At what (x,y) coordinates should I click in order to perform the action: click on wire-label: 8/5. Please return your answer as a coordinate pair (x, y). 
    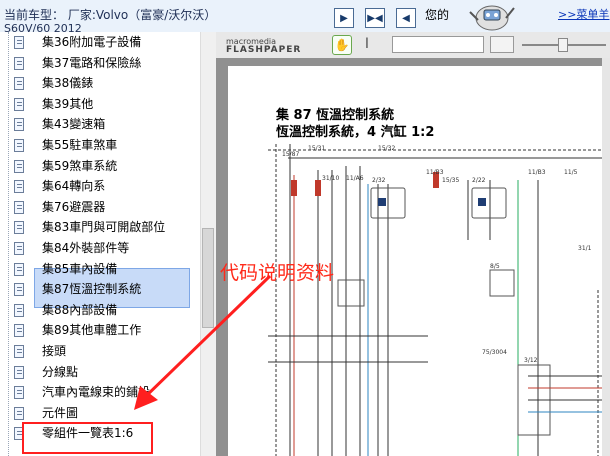
    Looking at the image, I should click on (495, 266).